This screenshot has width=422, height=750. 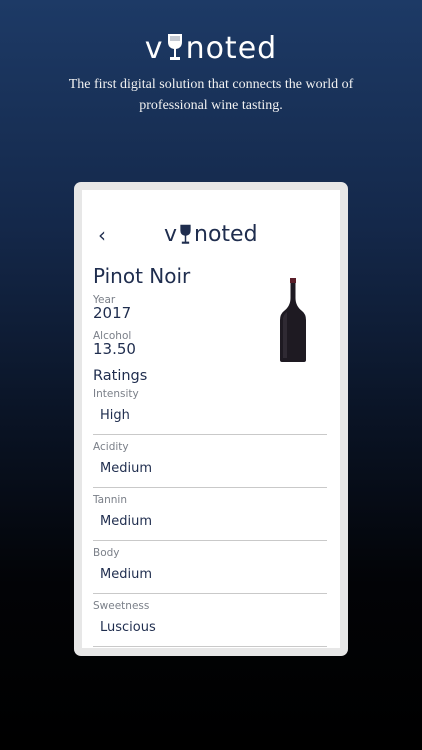 What do you see at coordinates (293, 320) in the screenshot?
I see `wine-bottle-image` at bounding box center [293, 320].